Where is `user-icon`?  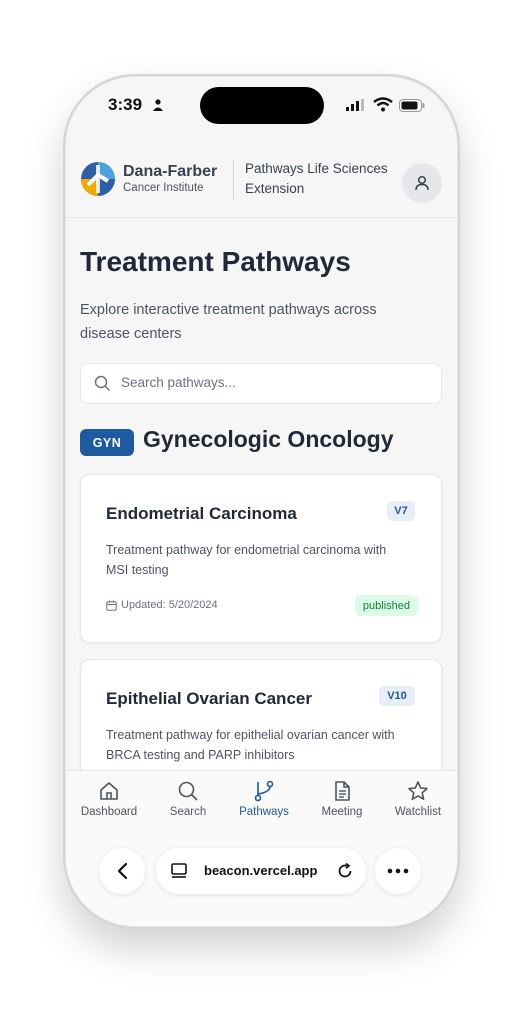 user-icon is located at coordinates (422, 183).